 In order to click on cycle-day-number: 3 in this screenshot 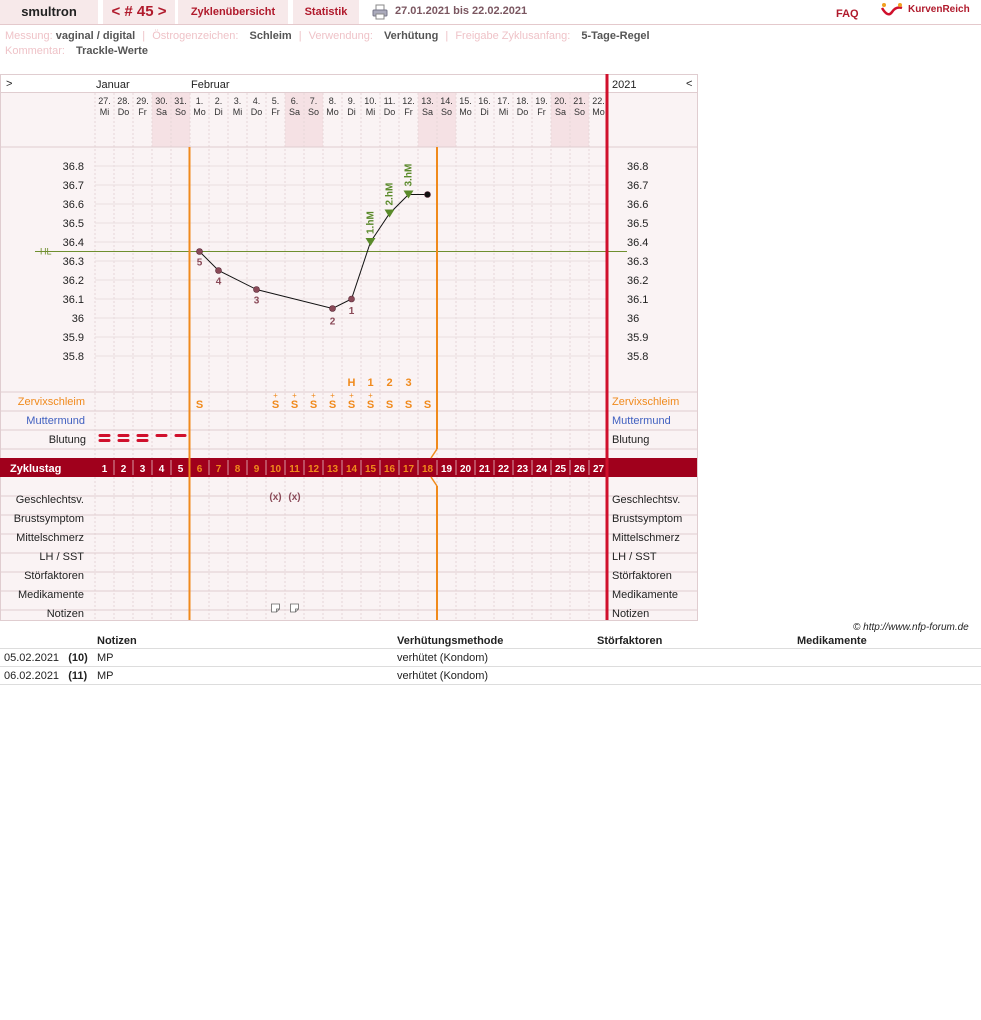, I will do `click(143, 469)`.